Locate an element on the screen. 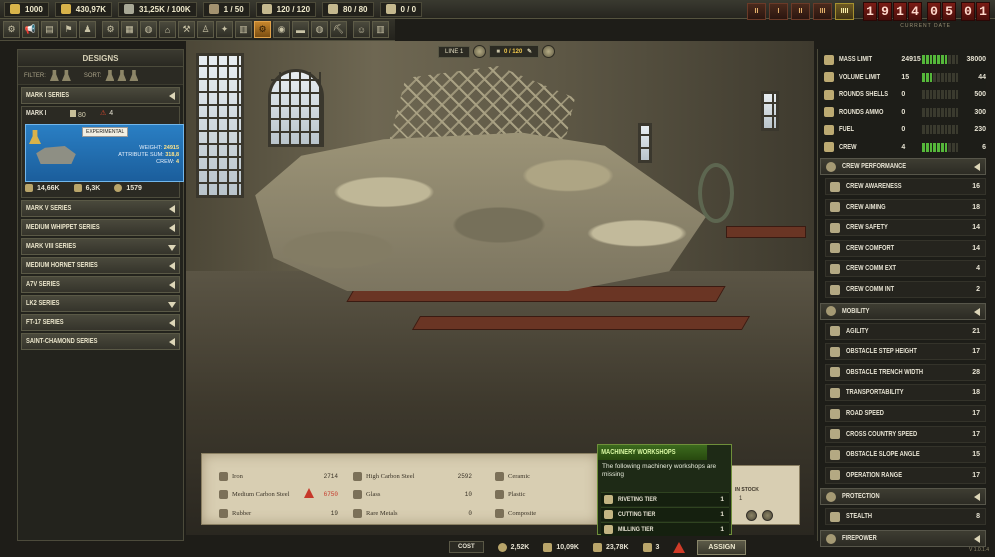 The height and width of the screenshot is (557, 995). cog-icon: ⚙ is located at coordinates (11, 29).